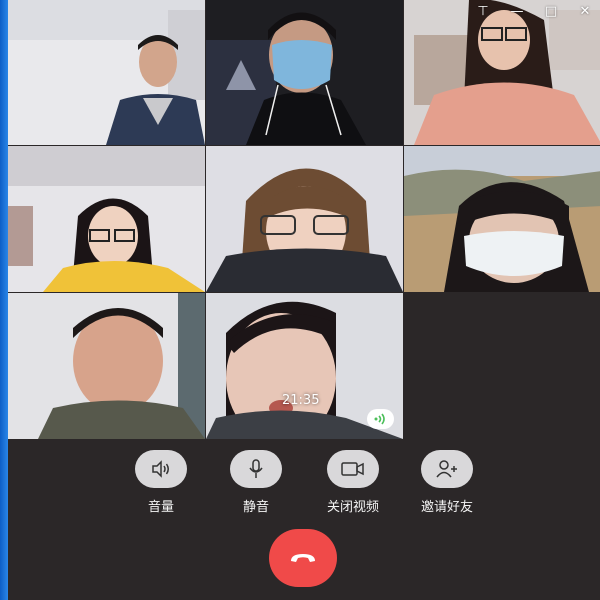 This screenshot has width=600, height=600. I want to click on mute-label: 静音, so click(255, 507).